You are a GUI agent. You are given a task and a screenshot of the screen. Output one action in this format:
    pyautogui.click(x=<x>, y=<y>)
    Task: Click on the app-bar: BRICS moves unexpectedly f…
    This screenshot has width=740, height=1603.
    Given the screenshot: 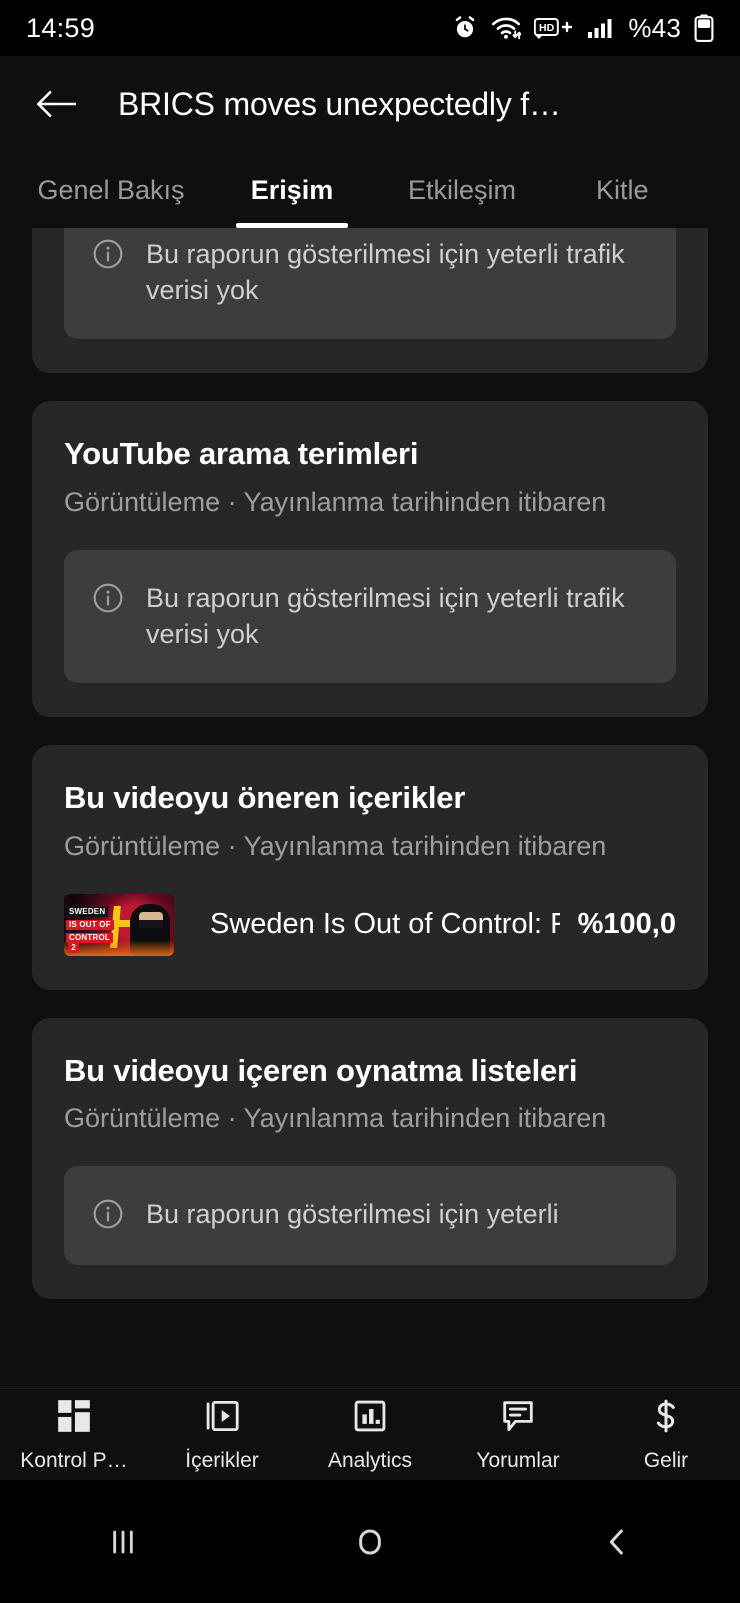 What is the action you would take?
    pyautogui.click(x=370, y=104)
    